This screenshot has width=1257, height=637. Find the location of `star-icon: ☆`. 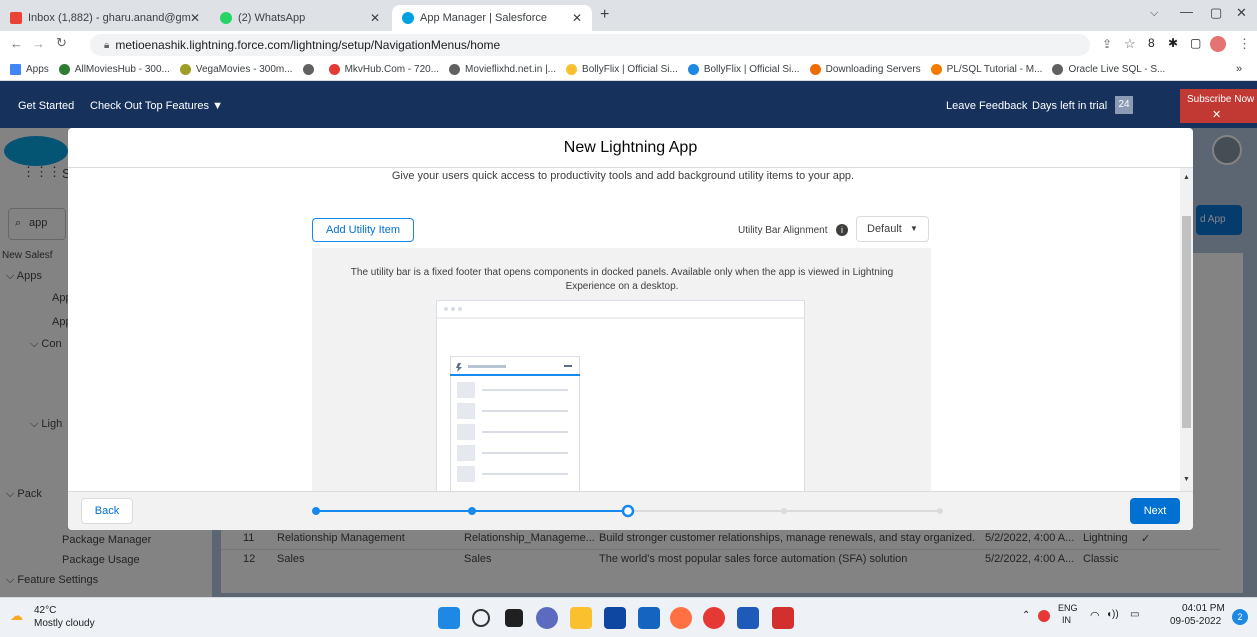

star-icon: ☆ is located at coordinates (1130, 44).